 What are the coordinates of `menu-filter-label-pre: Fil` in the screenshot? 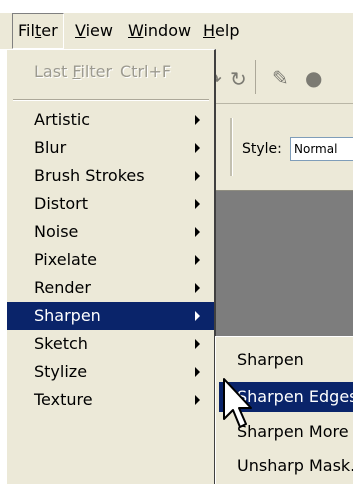 It's located at (26, 30).